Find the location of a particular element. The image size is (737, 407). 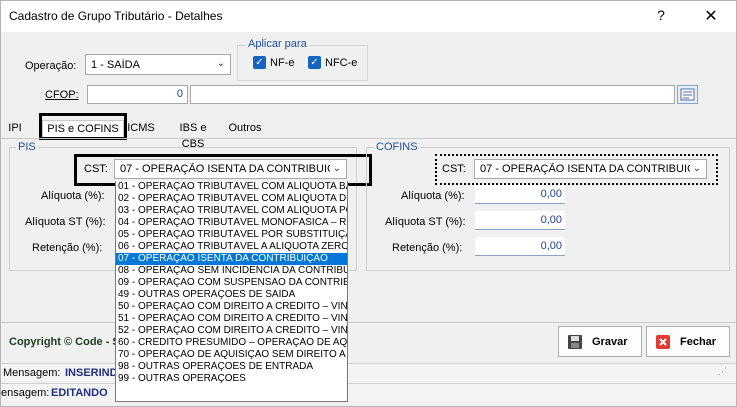

message-bar-1: Mensagem: INSERIND ⋰ is located at coordinates (368, 372).